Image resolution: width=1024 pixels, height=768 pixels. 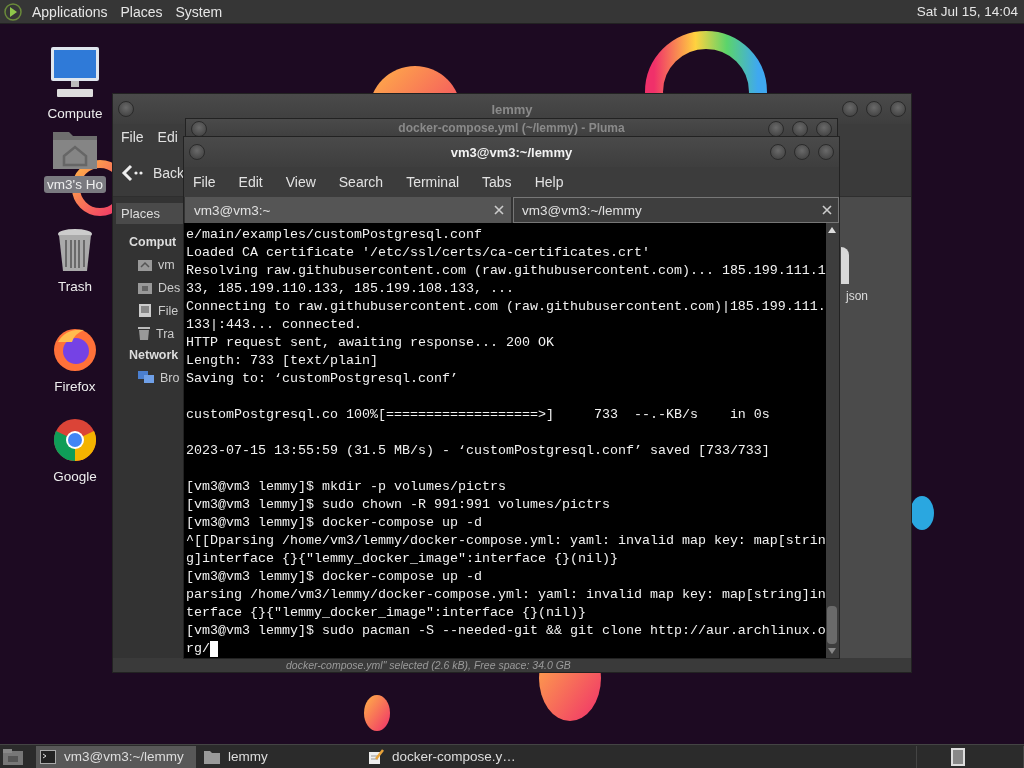 What do you see at coordinates (167, 137) in the screenshot?
I see `menu-item: Edi` at bounding box center [167, 137].